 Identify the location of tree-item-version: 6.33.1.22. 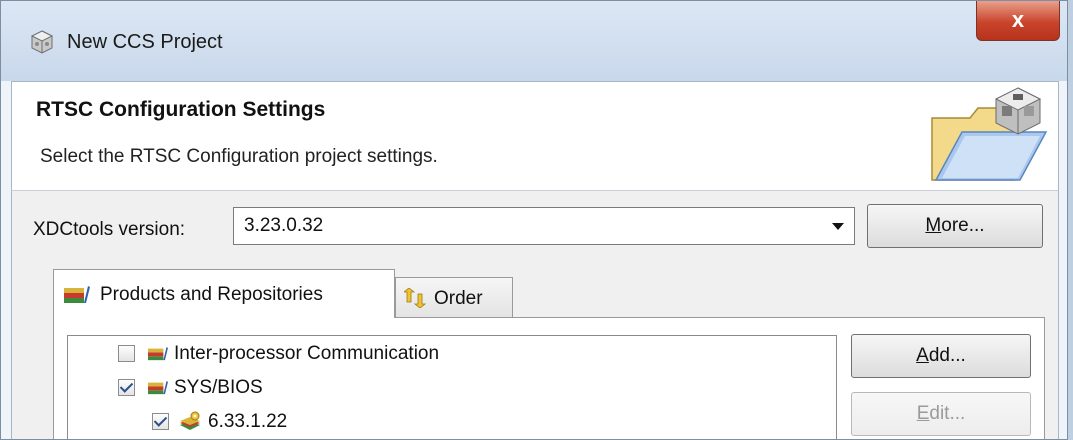
(485, 422).